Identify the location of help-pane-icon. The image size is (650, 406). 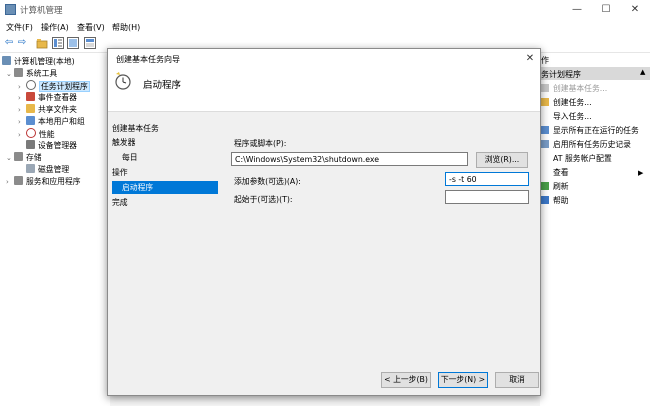
(73, 43).